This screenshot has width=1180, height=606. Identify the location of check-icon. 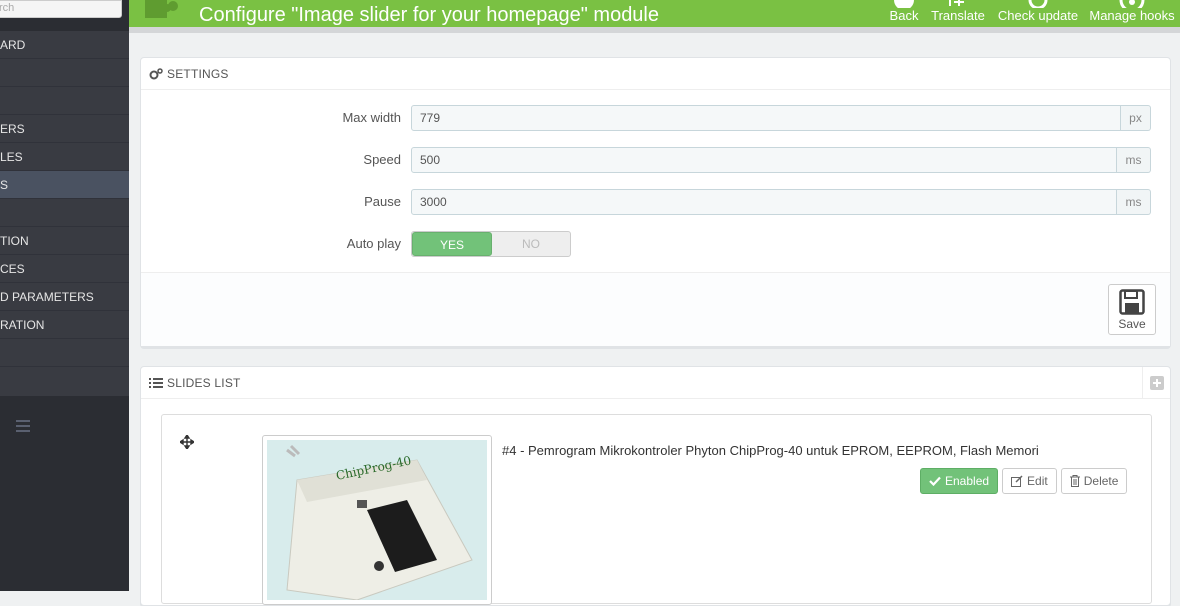
(935, 481).